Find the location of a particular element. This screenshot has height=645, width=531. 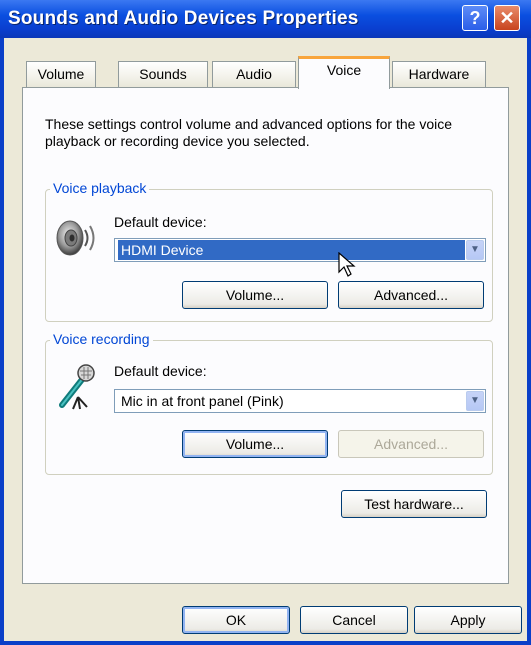

playback-device-dropdown: HDMI Device ▼ is located at coordinates (300, 250).